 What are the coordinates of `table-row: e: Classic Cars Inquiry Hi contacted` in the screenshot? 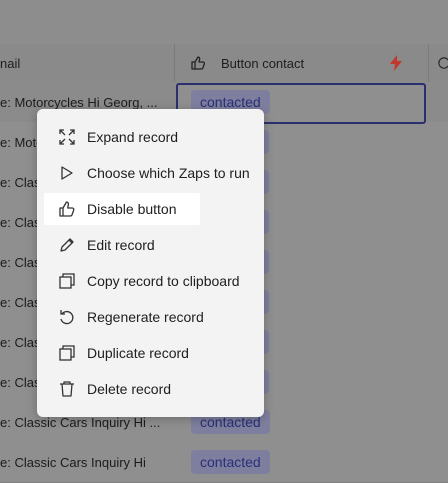 It's located at (224, 462).